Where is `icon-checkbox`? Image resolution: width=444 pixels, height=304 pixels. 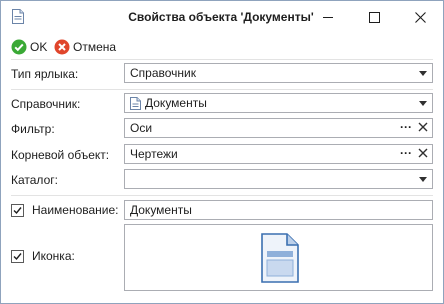 icon-checkbox is located at coordinates (17, 256).